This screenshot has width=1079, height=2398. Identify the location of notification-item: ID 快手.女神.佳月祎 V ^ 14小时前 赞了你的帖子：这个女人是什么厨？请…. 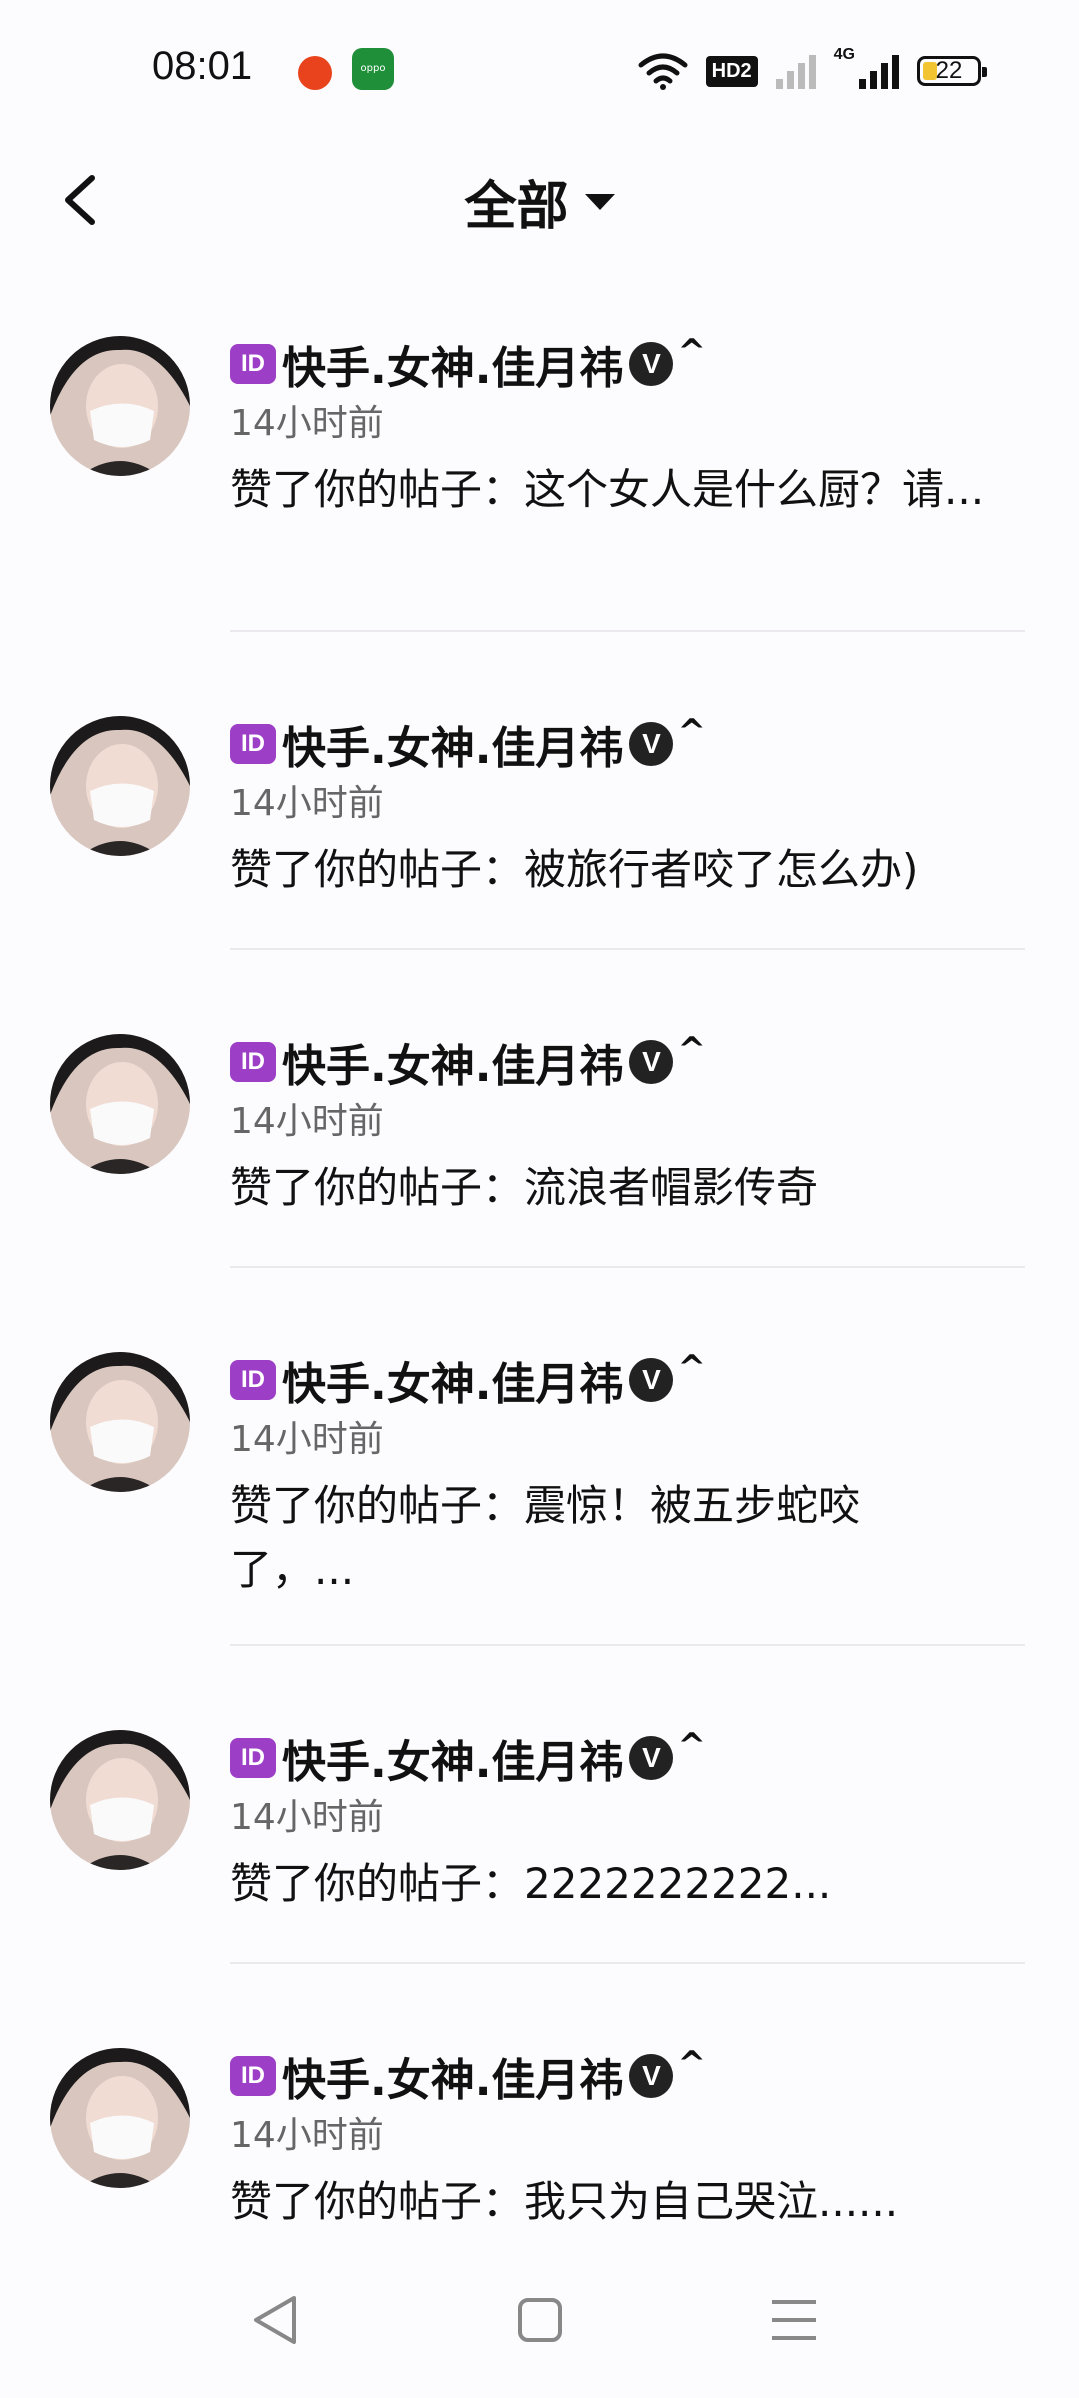
(539, 471).